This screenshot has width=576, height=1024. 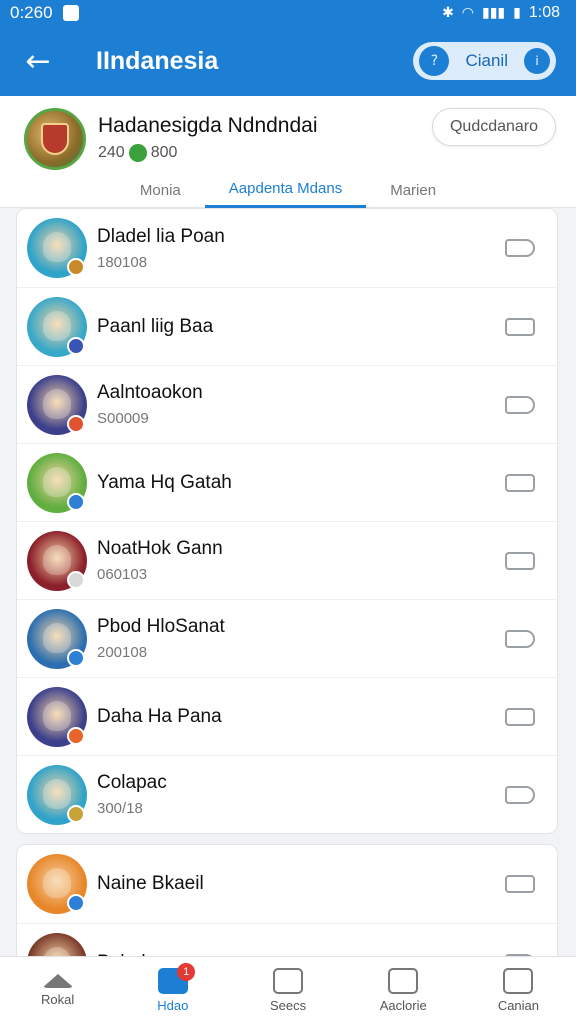 What do you see at coordinates (288, 1005) in the screenshot?
I see `nav-label: Seecs` at bounding box center [288, 1005].